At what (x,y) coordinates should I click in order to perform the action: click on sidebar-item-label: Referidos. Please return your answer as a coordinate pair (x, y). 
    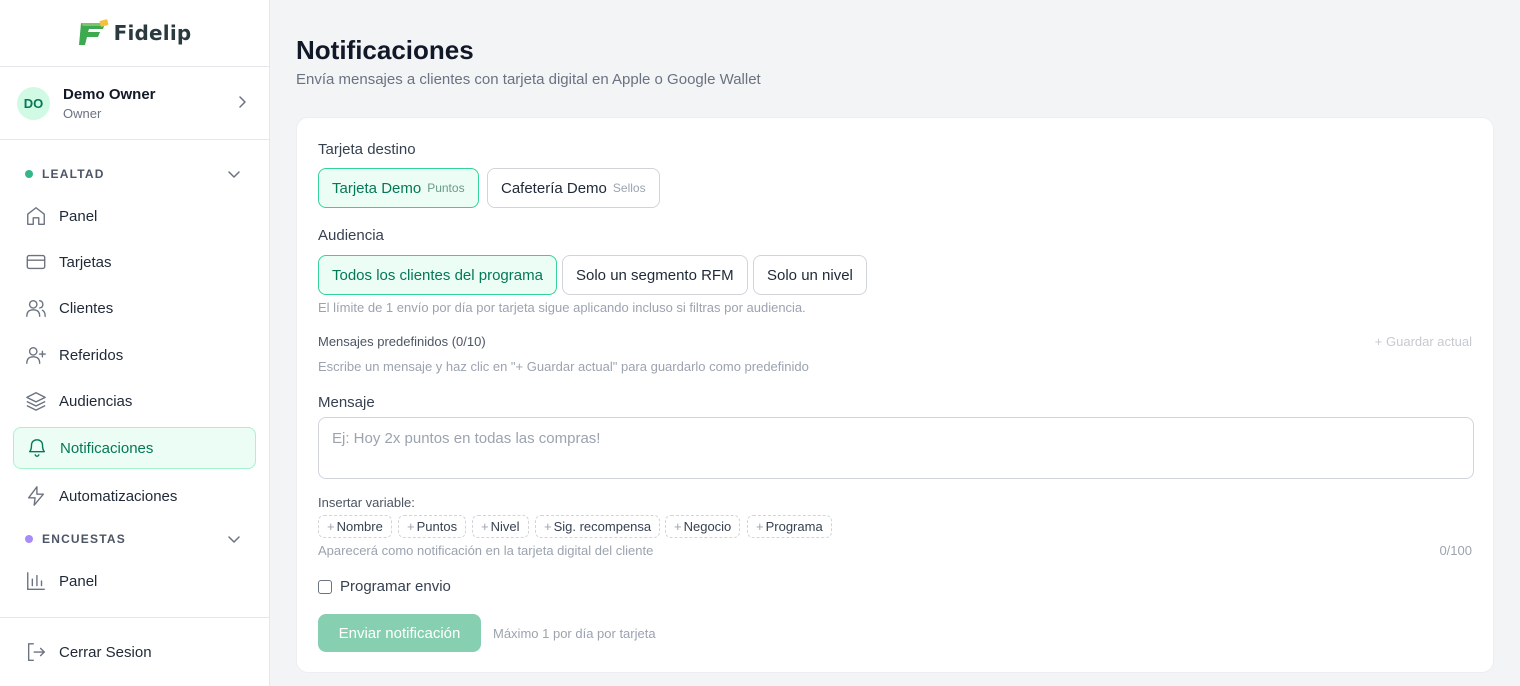
    Looking at the image, I should click on (91, 355).